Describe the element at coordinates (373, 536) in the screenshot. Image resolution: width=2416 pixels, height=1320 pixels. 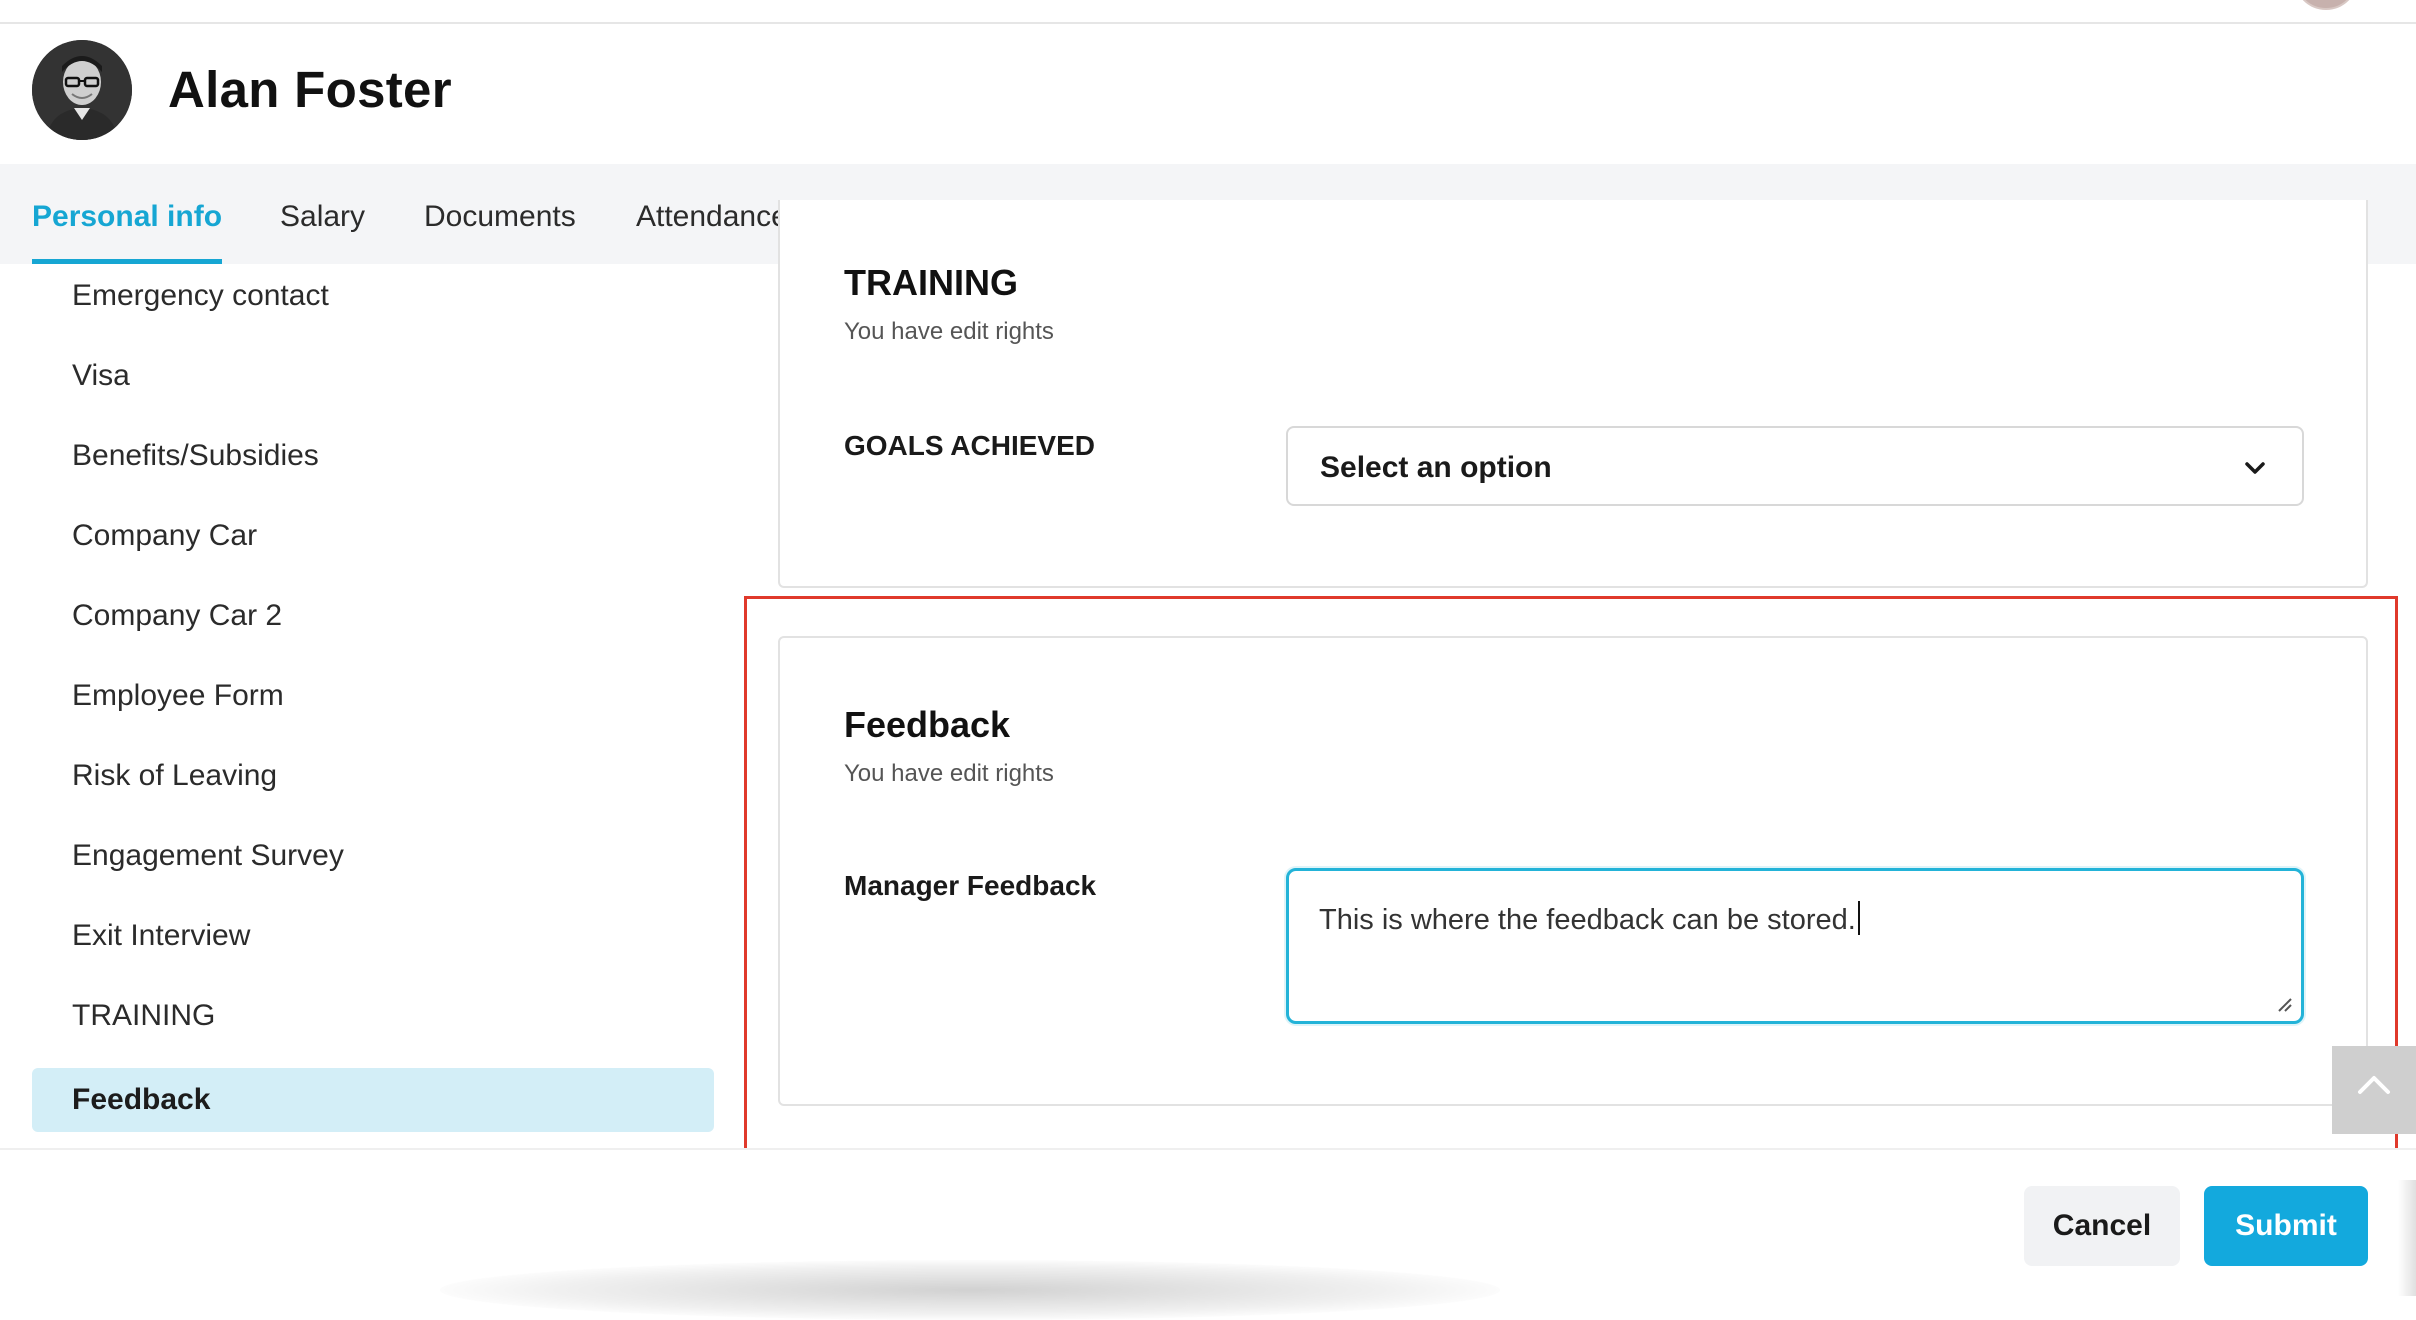
I see `sidebar-item-company-car: Company Car` at that location.